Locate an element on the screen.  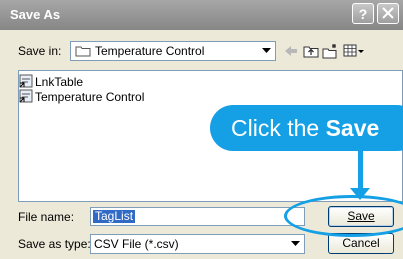
save-as-type-value: CSV File (*.csv) is located at coordinates (136, 244).